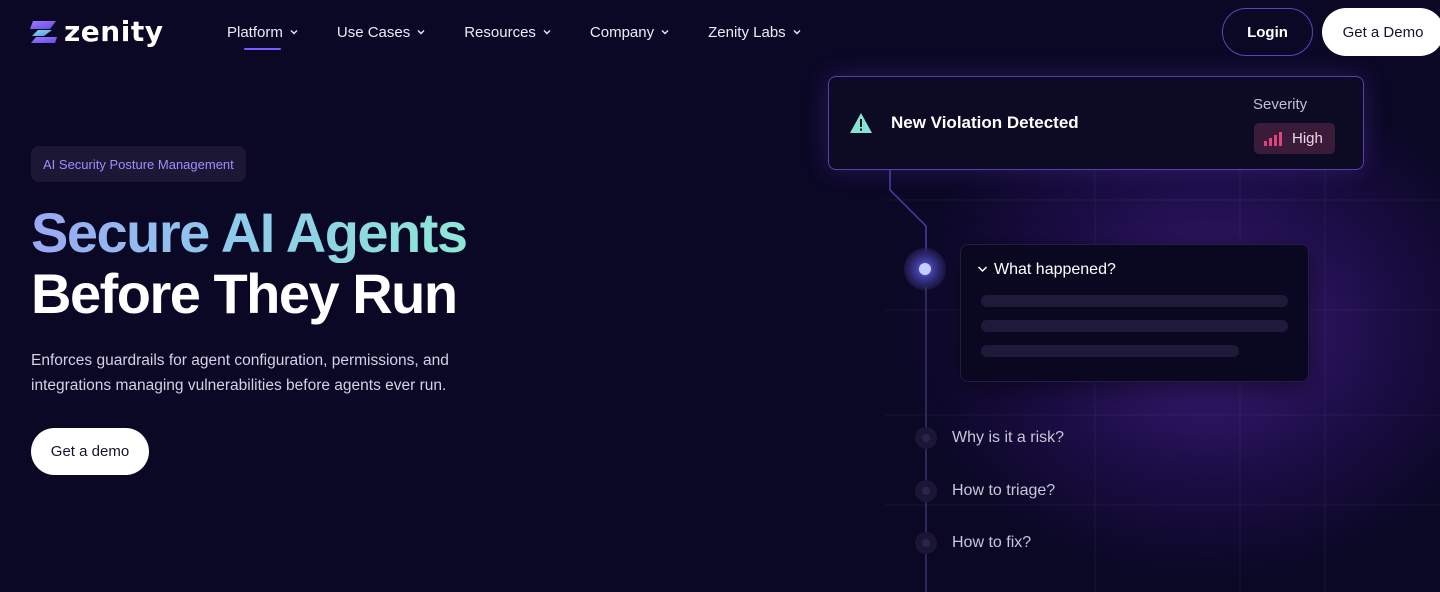 The image size is (1440, 592). Describe the element at coordinates (1096, 123) in the screenshot. I see `violation-alert-card: New Violation Detected Severity High` at that location.